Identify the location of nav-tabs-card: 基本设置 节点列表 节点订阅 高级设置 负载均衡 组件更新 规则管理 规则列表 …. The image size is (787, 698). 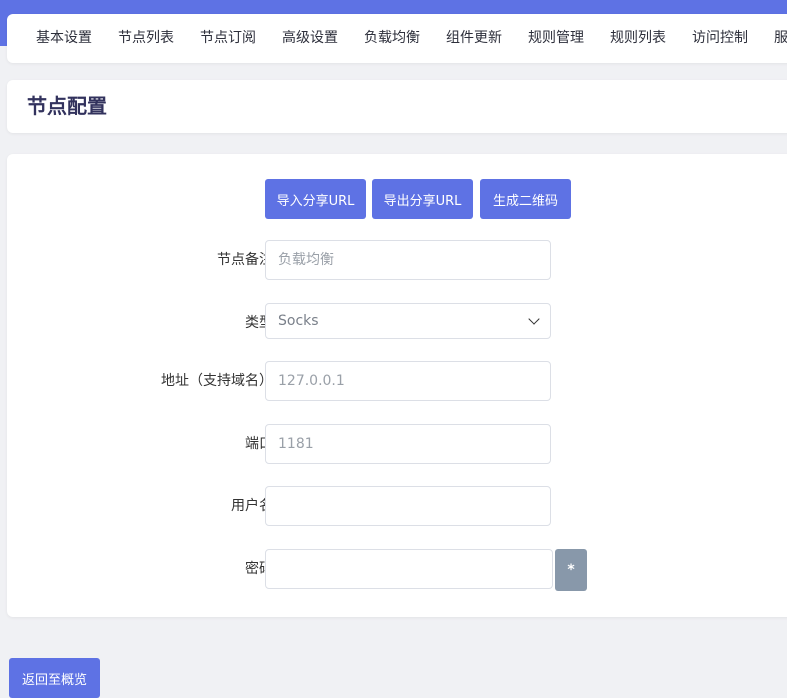
(397, 38).